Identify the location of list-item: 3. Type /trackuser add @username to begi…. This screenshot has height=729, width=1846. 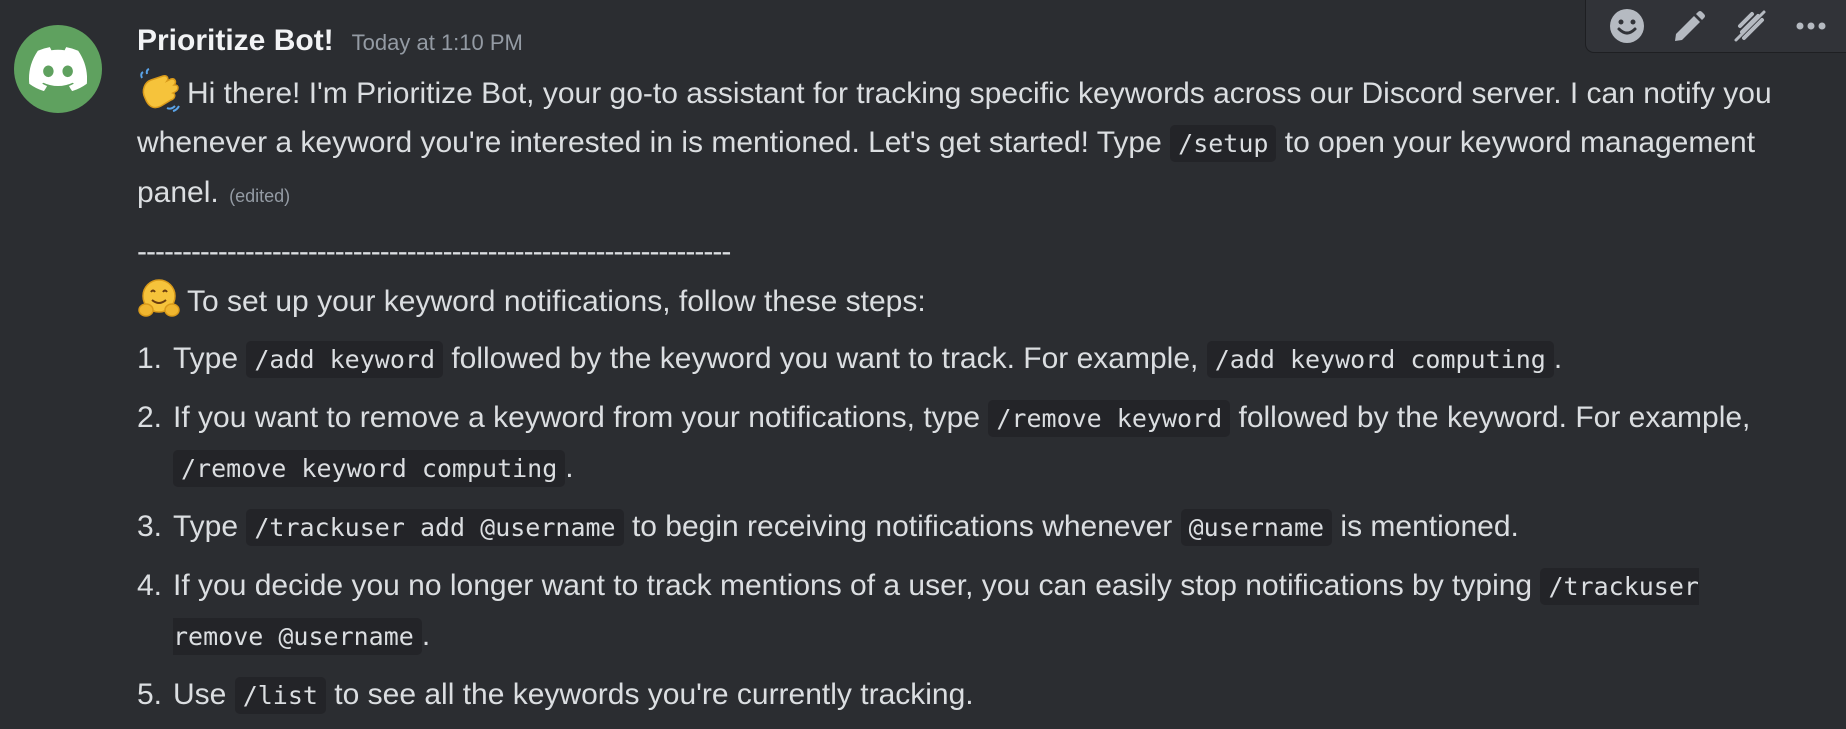
(957, 527).